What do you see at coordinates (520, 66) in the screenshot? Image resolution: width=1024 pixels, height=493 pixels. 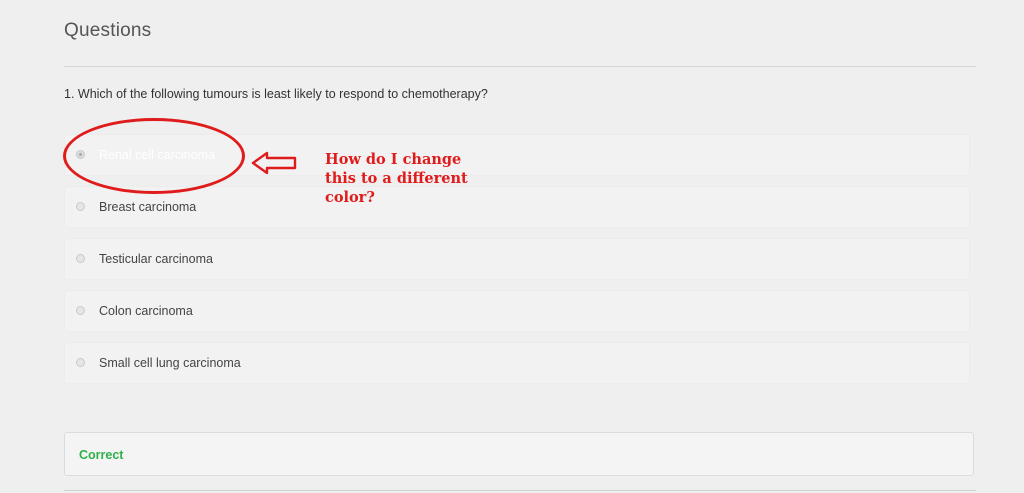 I see `title-divider` at bounding box center [520, 66].